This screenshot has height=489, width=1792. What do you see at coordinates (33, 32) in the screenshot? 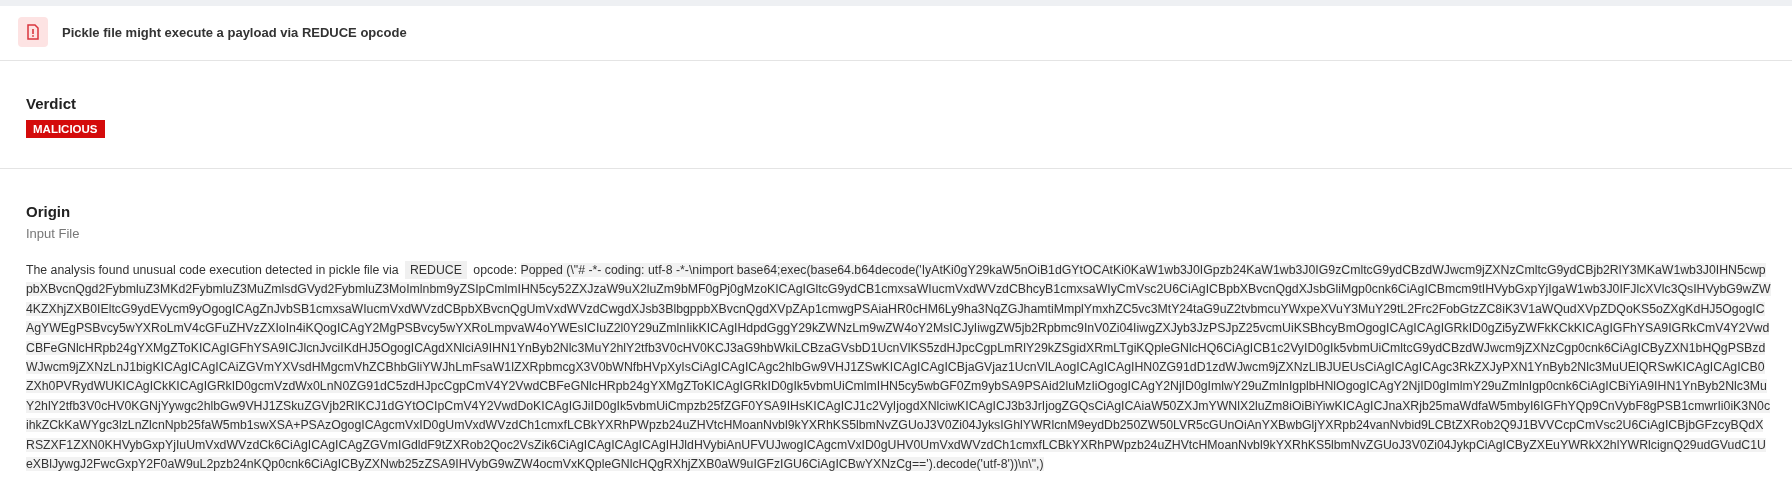
I see `file-warning-icon` at bounding box center [33, 32].